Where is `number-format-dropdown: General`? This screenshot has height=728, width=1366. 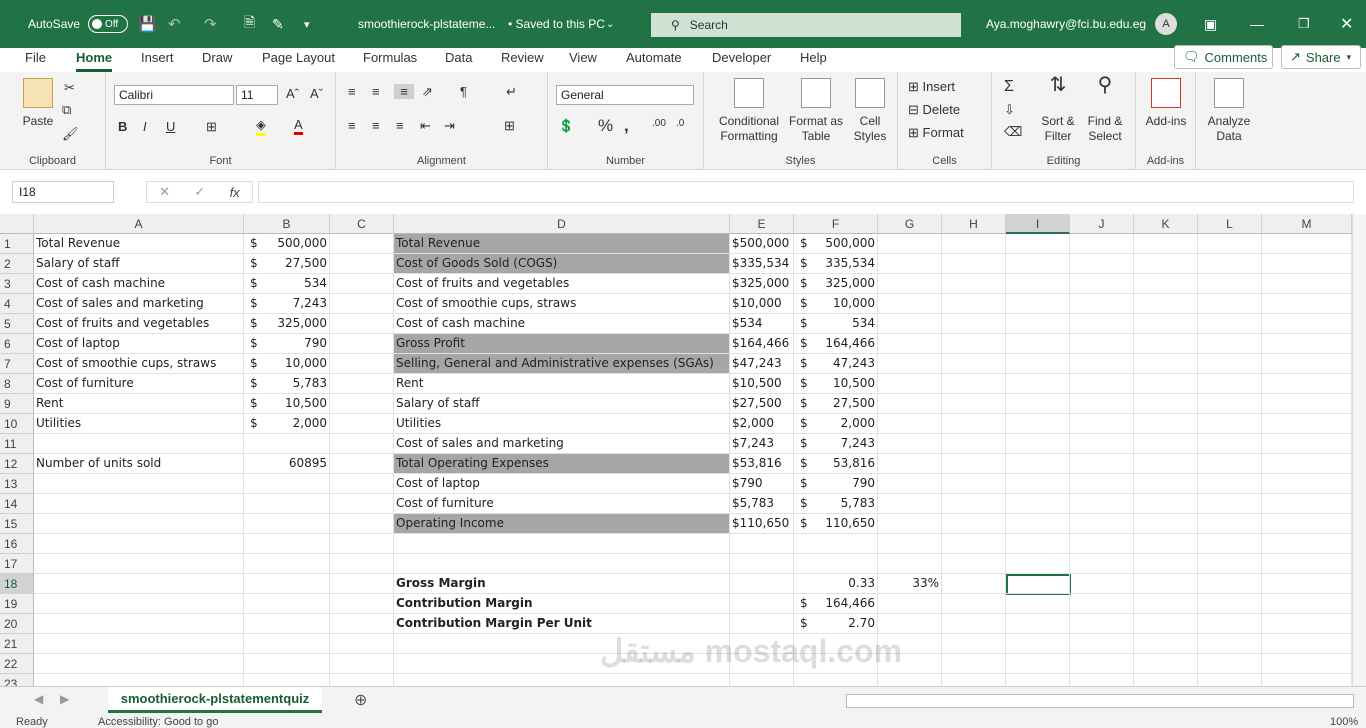
number-format-dropdown: General is located at coordinates (625, 95).